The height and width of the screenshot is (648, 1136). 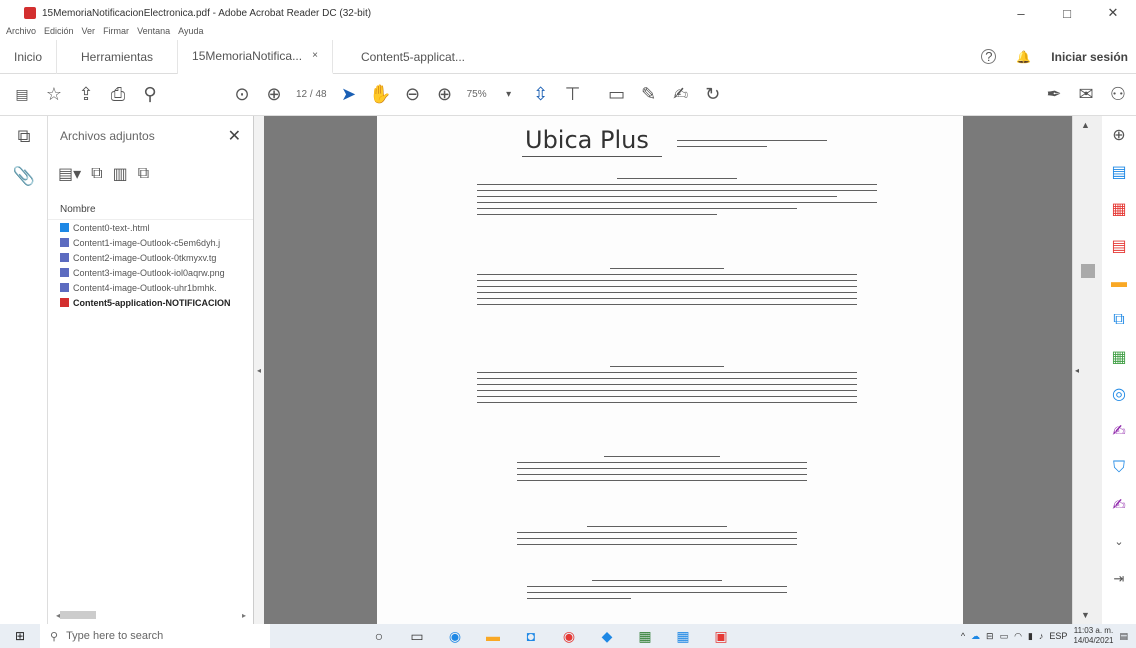 I want to click on zoom-level: 75%, so click(x=477, y=94).